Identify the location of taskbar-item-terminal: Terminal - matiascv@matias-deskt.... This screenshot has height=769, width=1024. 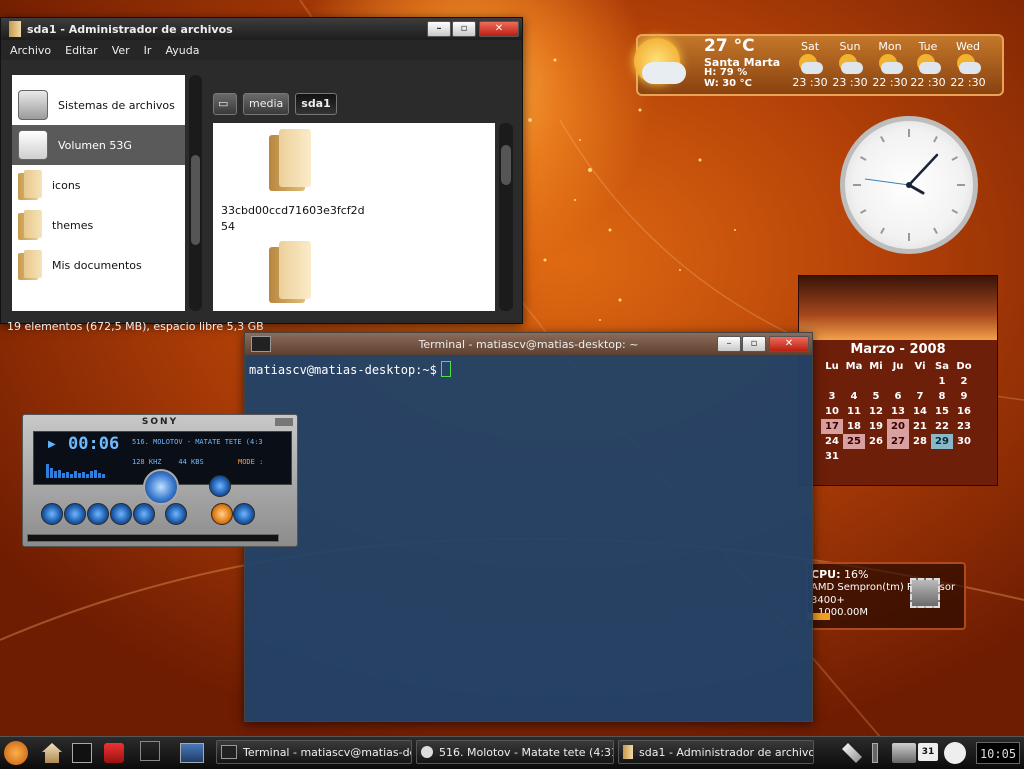
(314, 752).